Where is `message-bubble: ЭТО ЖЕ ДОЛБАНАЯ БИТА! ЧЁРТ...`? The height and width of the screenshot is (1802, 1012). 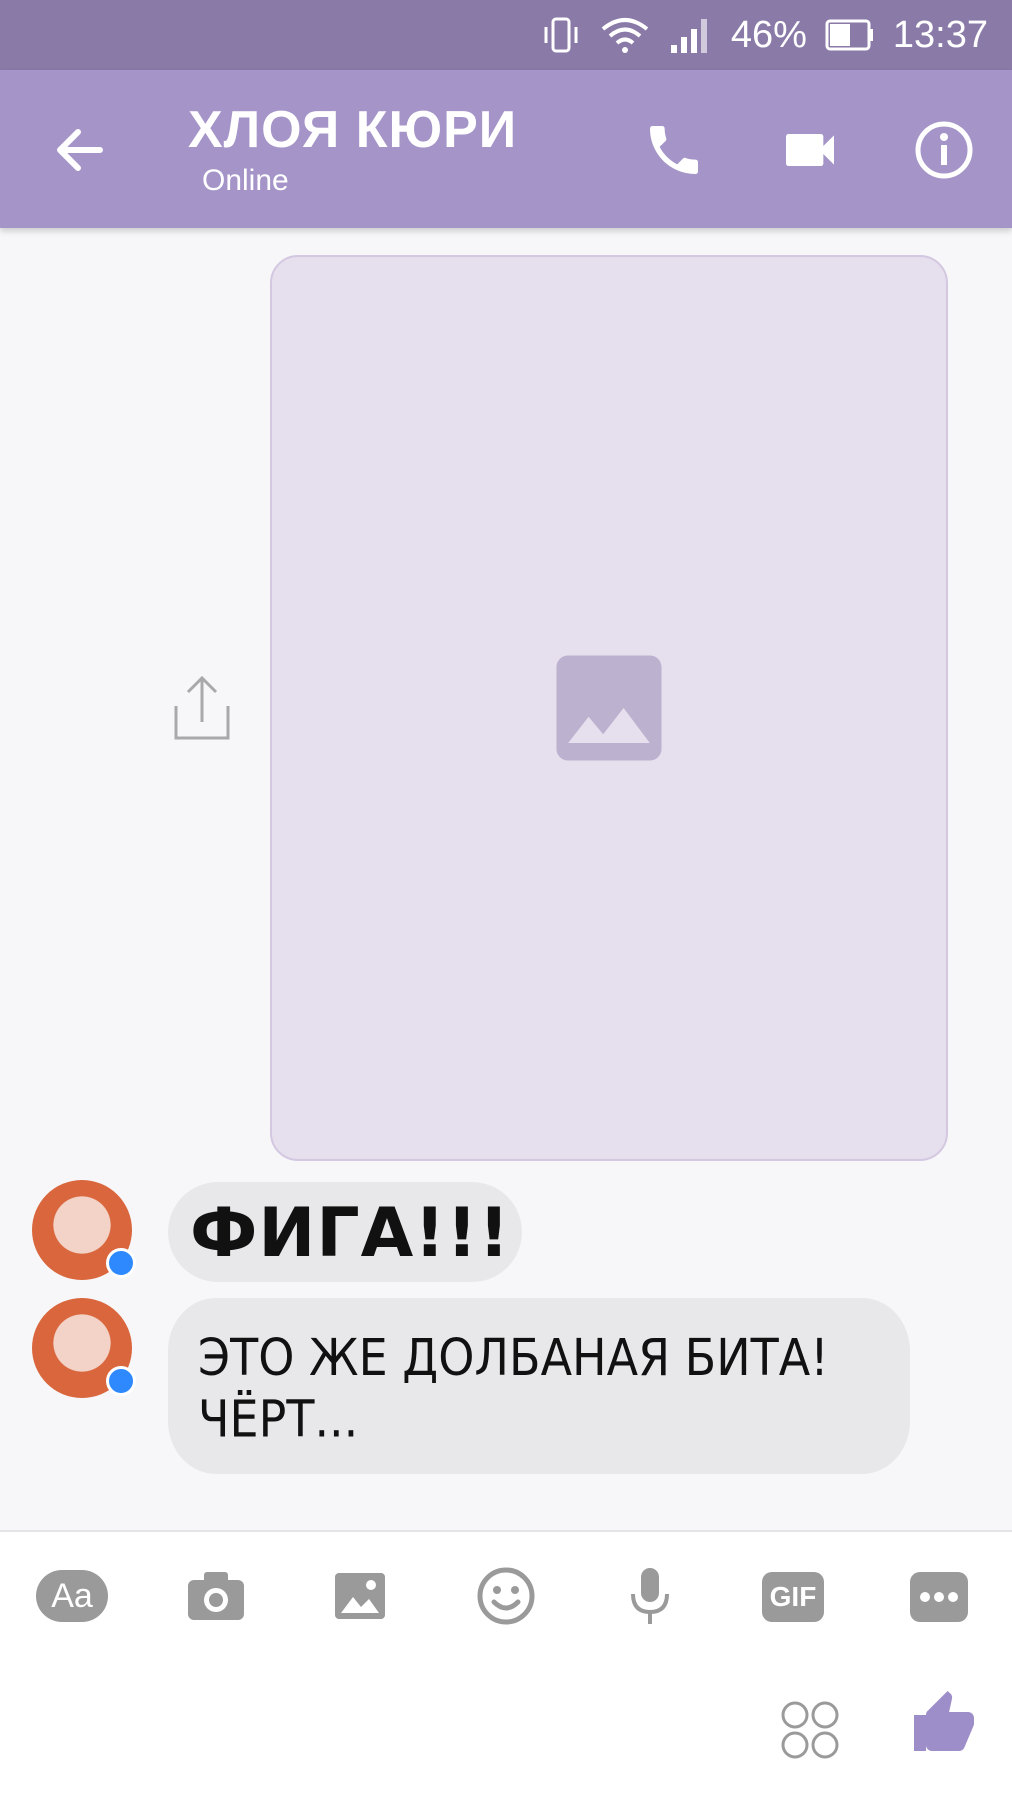 message-bubble: ЭТО ЖЕ ДОЛБАНАЯ БИТА! ЧЁРТ... is located at coordinates (539, 1386).